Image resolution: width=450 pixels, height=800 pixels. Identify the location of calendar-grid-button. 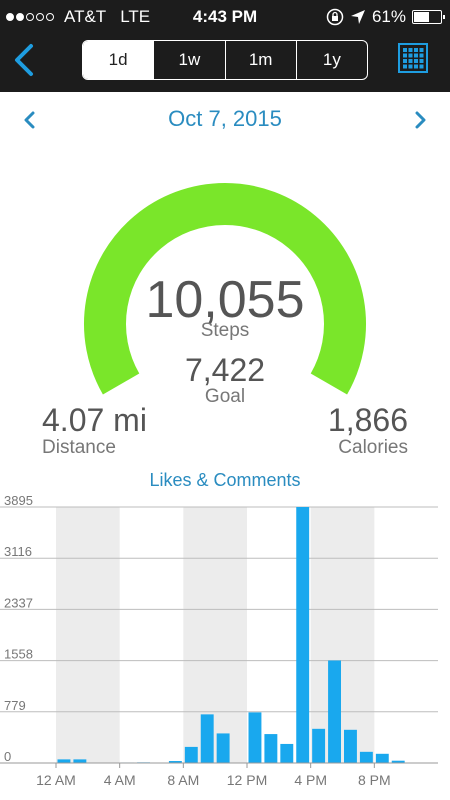
(413, 58).